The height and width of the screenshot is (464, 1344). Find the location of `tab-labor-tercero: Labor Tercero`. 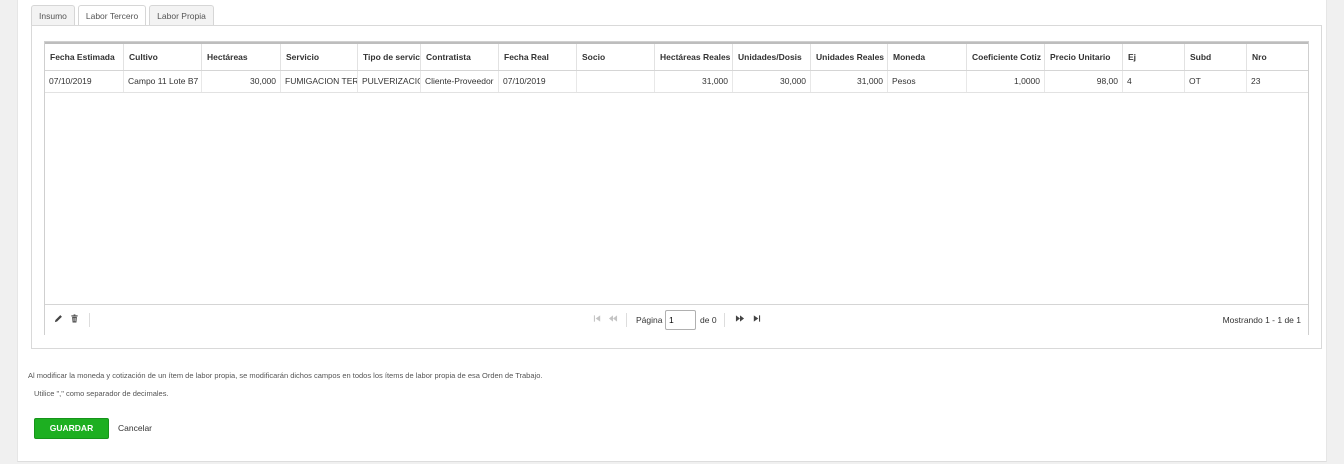

tab-labor-tercero: Labor Tercero is located at coordinates (112, 16).